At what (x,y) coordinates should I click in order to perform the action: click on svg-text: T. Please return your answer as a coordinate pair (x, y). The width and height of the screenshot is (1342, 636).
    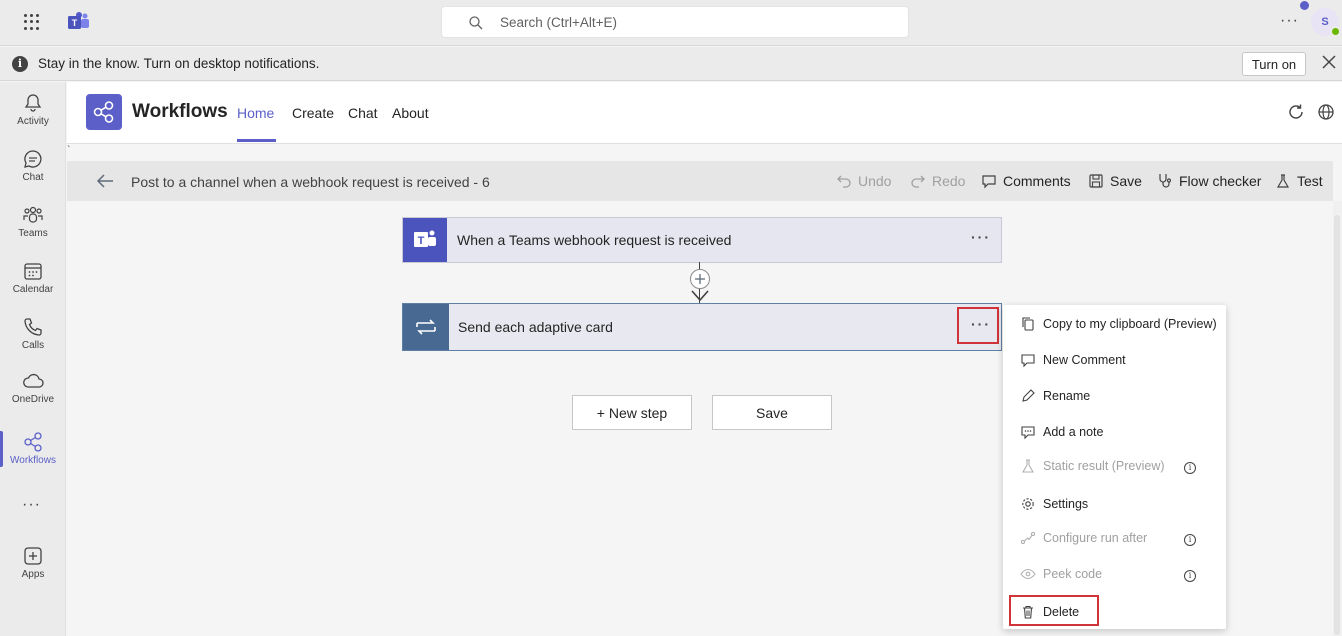
    Looking at the image, I should click on (75, 23).